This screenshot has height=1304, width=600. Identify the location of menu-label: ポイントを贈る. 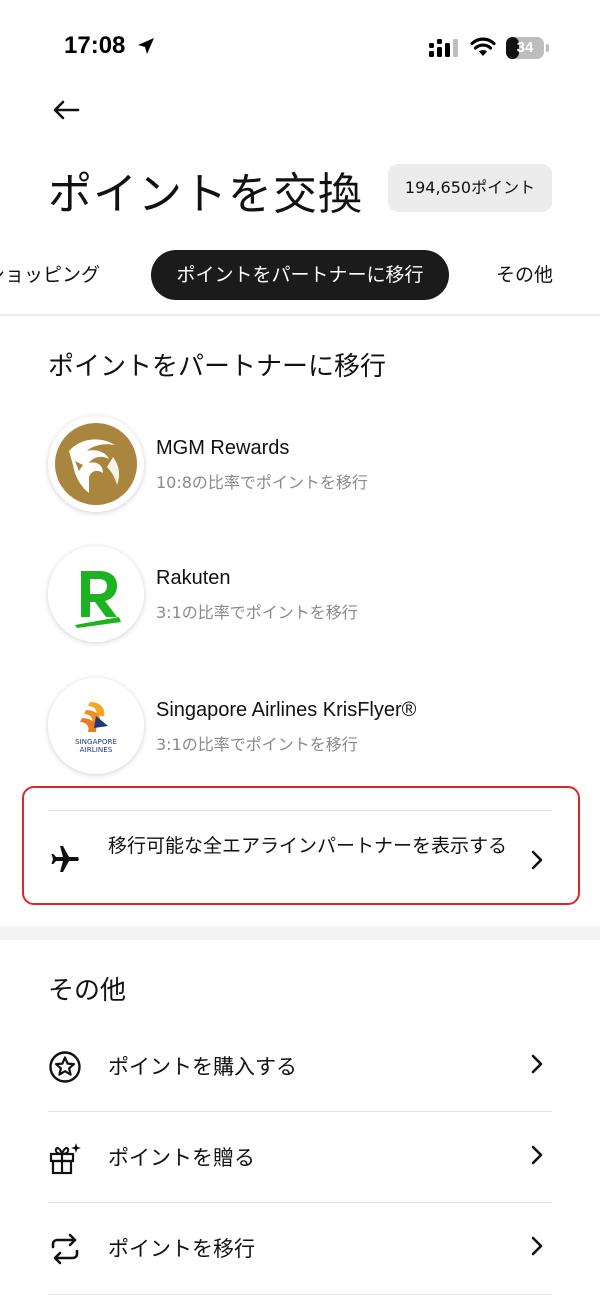
(181, 1158).